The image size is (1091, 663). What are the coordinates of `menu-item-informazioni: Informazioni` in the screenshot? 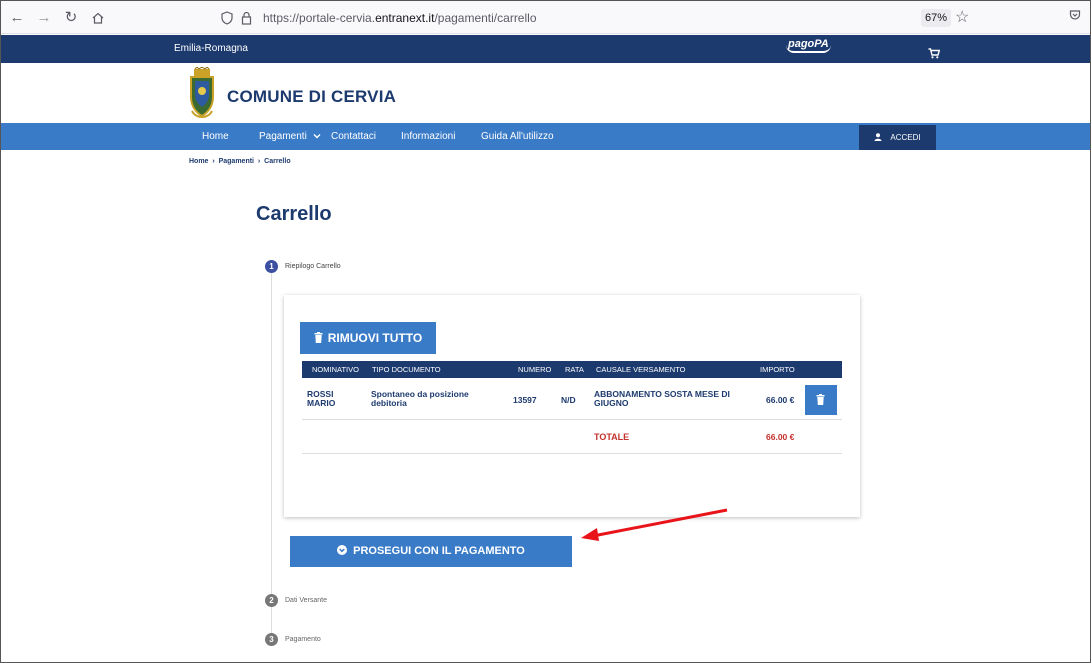 It's located at (428, 136).